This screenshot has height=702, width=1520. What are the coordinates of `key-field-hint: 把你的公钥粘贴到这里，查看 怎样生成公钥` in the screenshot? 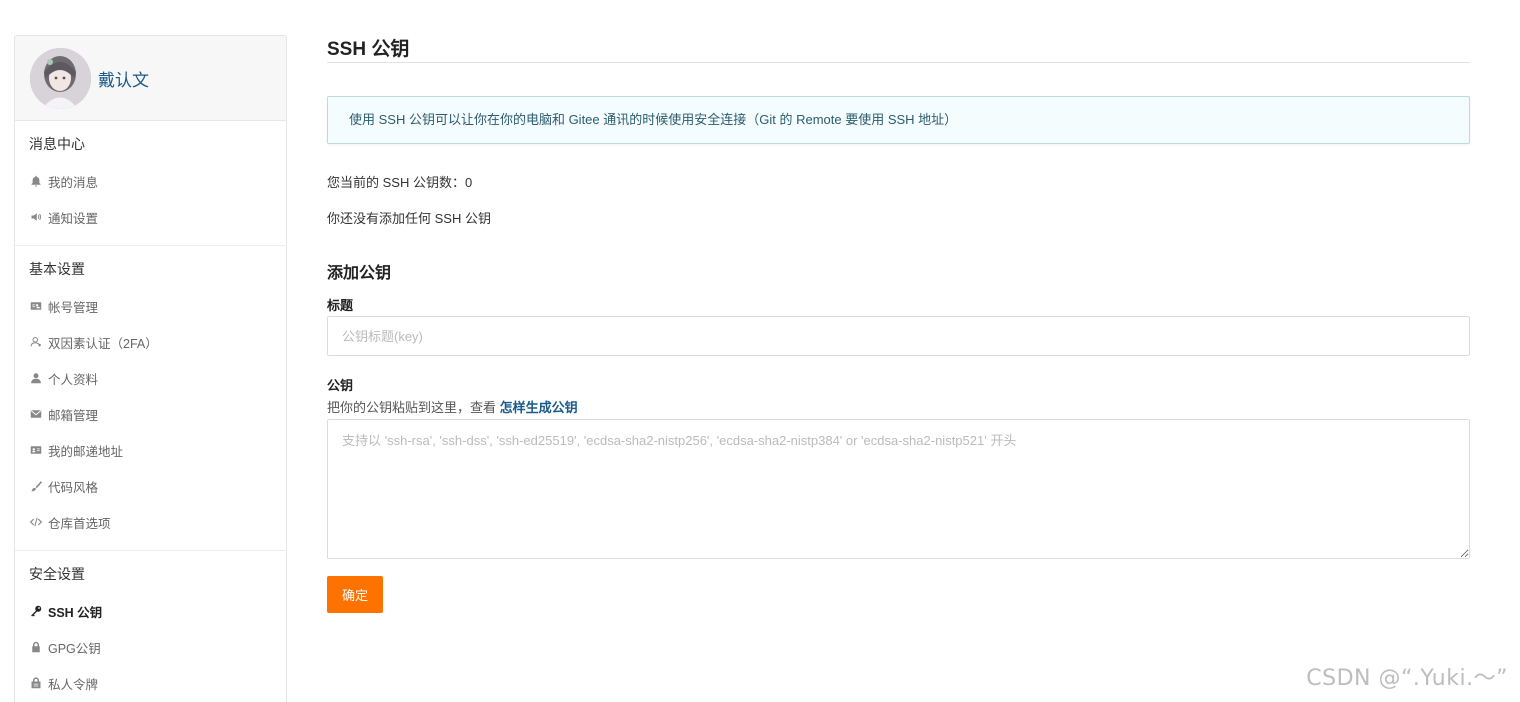 It's located at (452, 406).